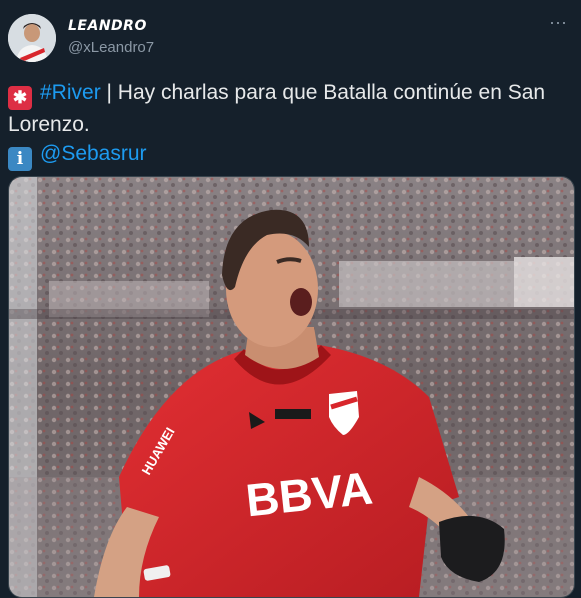 The width and height of the screenshot is (581, 598). What do you see at coordinates (70, 92) in the screenshot?
I see `hashtag-link: #River` at bounding box center [70, 92].